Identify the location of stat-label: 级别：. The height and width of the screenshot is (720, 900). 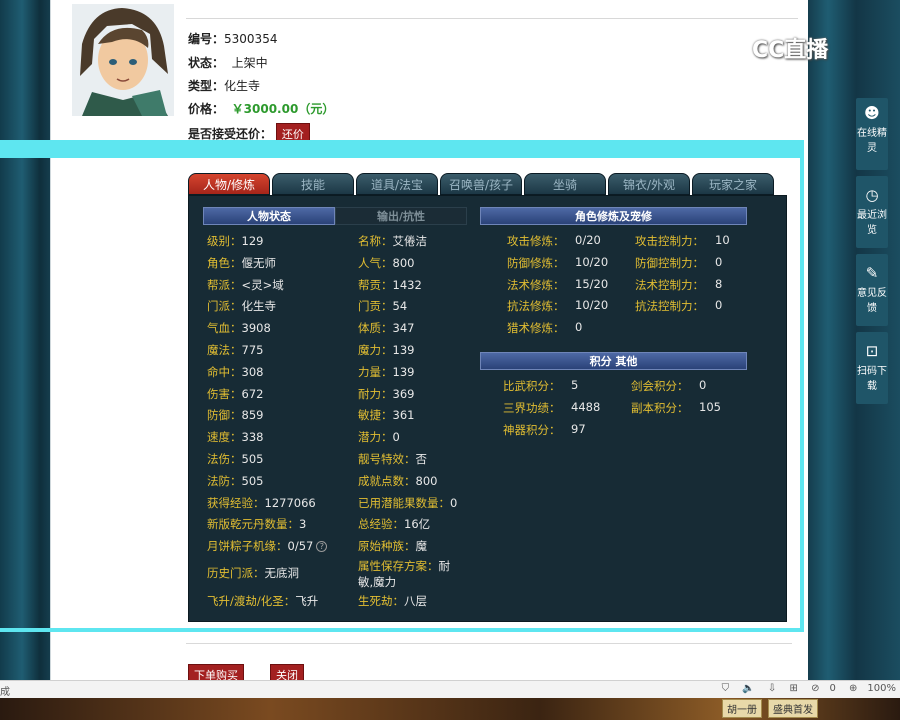
(224, 241).